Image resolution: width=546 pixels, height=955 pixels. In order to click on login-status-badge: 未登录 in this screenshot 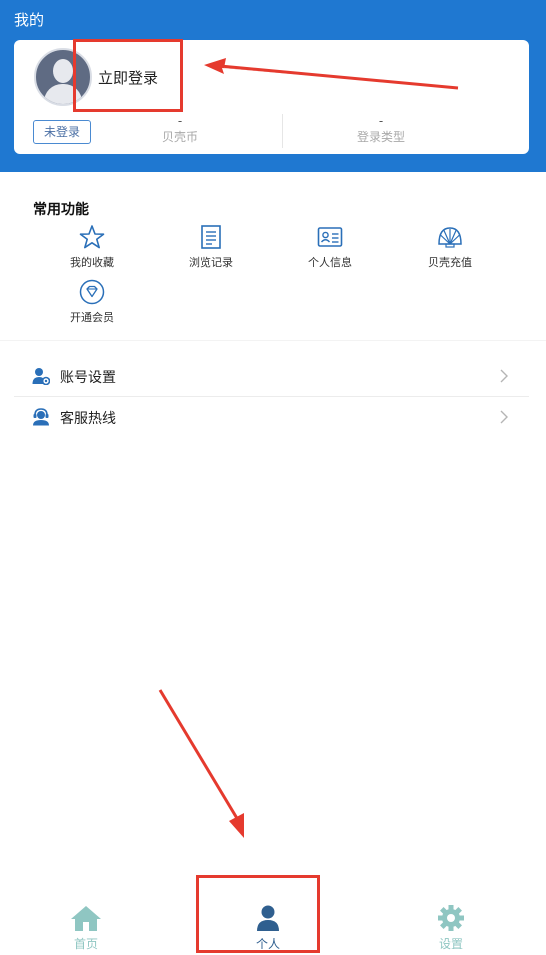, I will do `click(62, 132)`.